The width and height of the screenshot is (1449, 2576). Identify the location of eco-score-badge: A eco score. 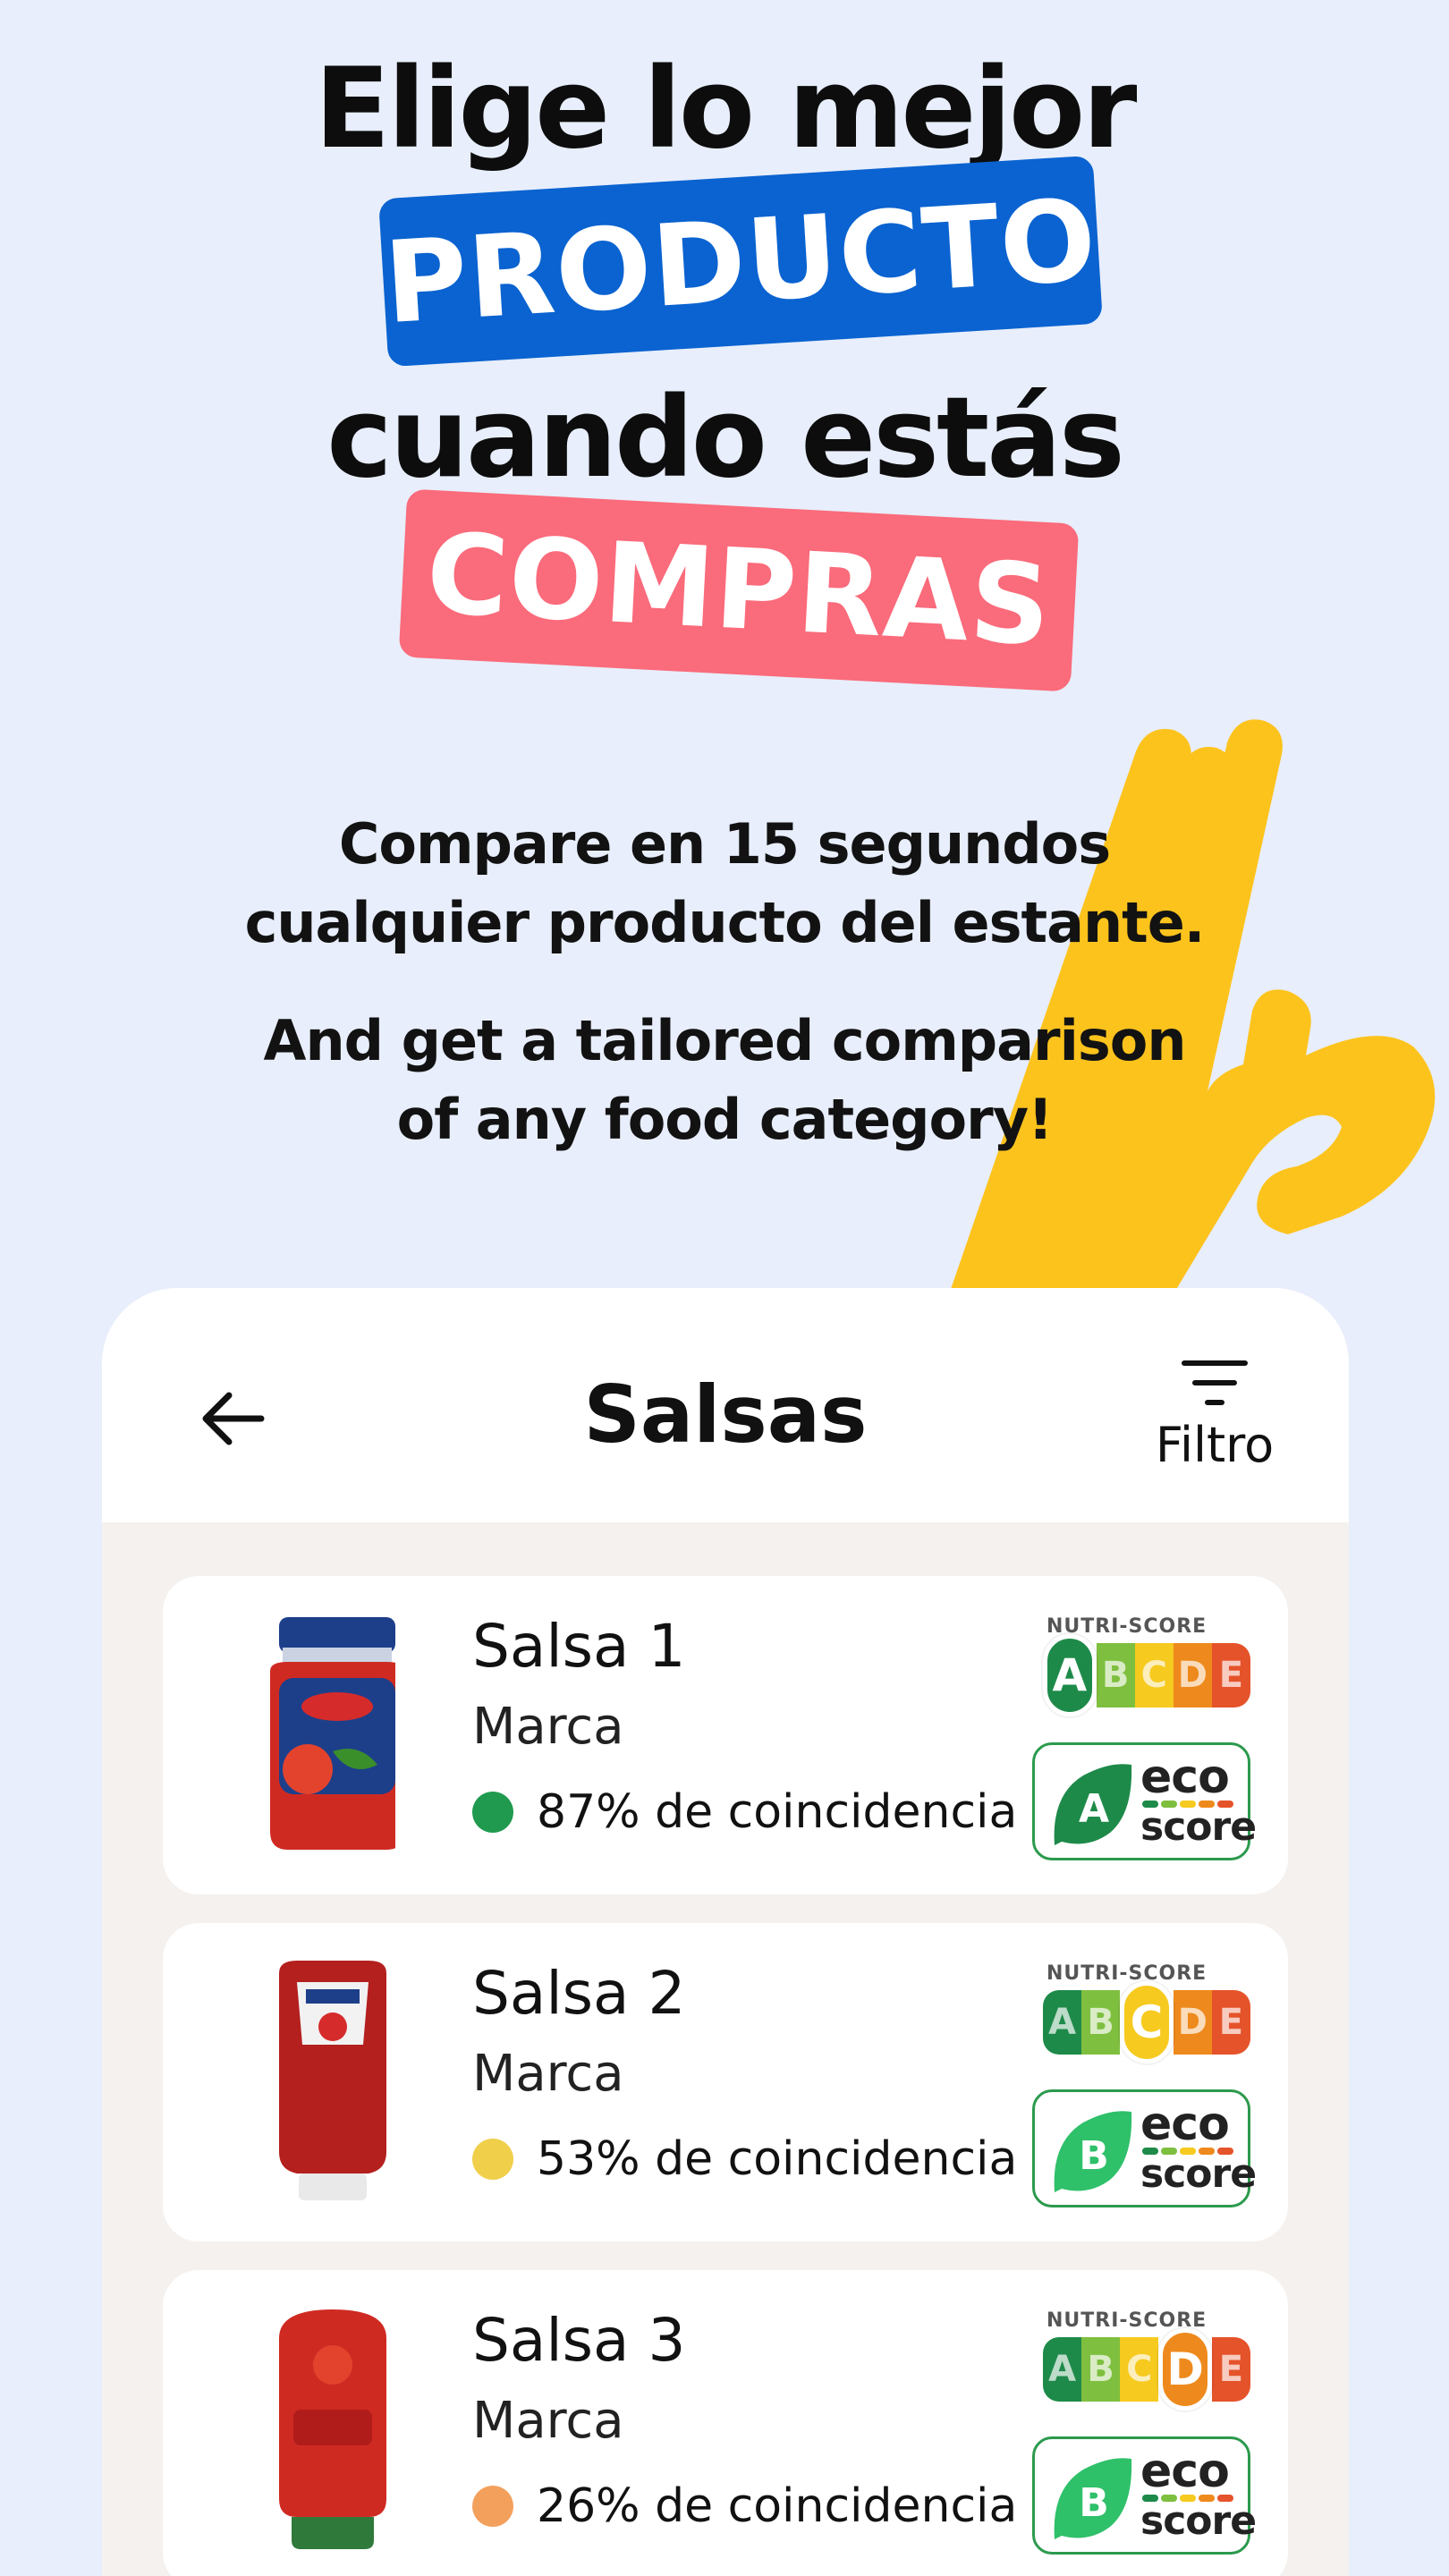
(1144, 1801).